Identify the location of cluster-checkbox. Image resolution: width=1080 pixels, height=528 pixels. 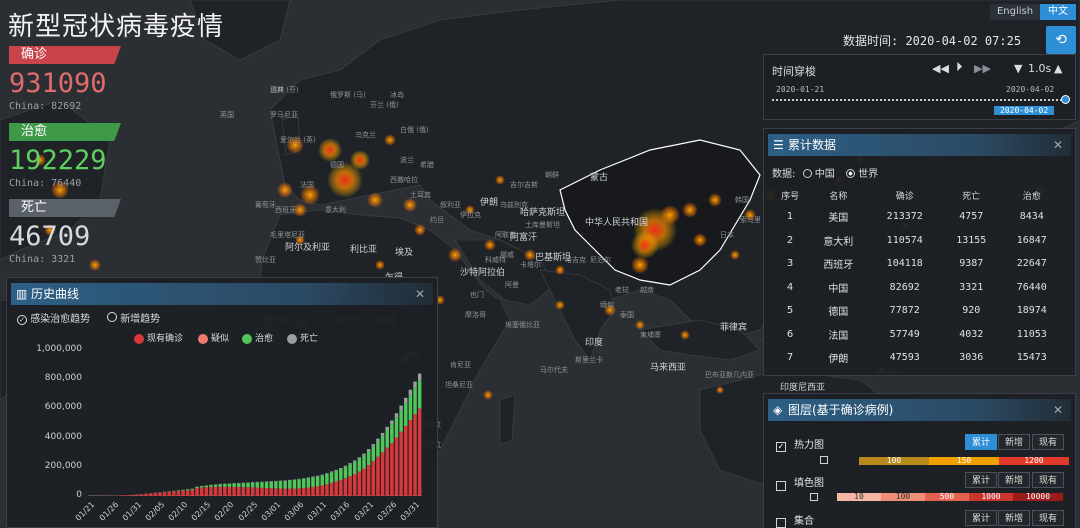
(781, 523).